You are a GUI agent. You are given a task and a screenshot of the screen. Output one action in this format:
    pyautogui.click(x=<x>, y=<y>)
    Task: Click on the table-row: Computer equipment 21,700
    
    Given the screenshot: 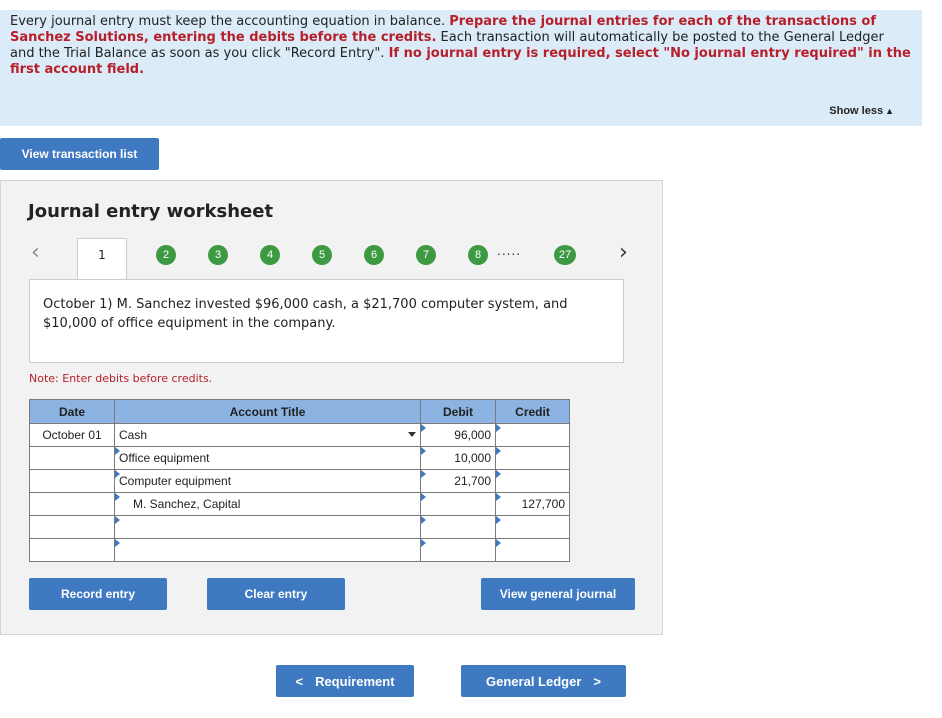 What is the action you would take?
    pyautogui.click(x=299, y=481)
    